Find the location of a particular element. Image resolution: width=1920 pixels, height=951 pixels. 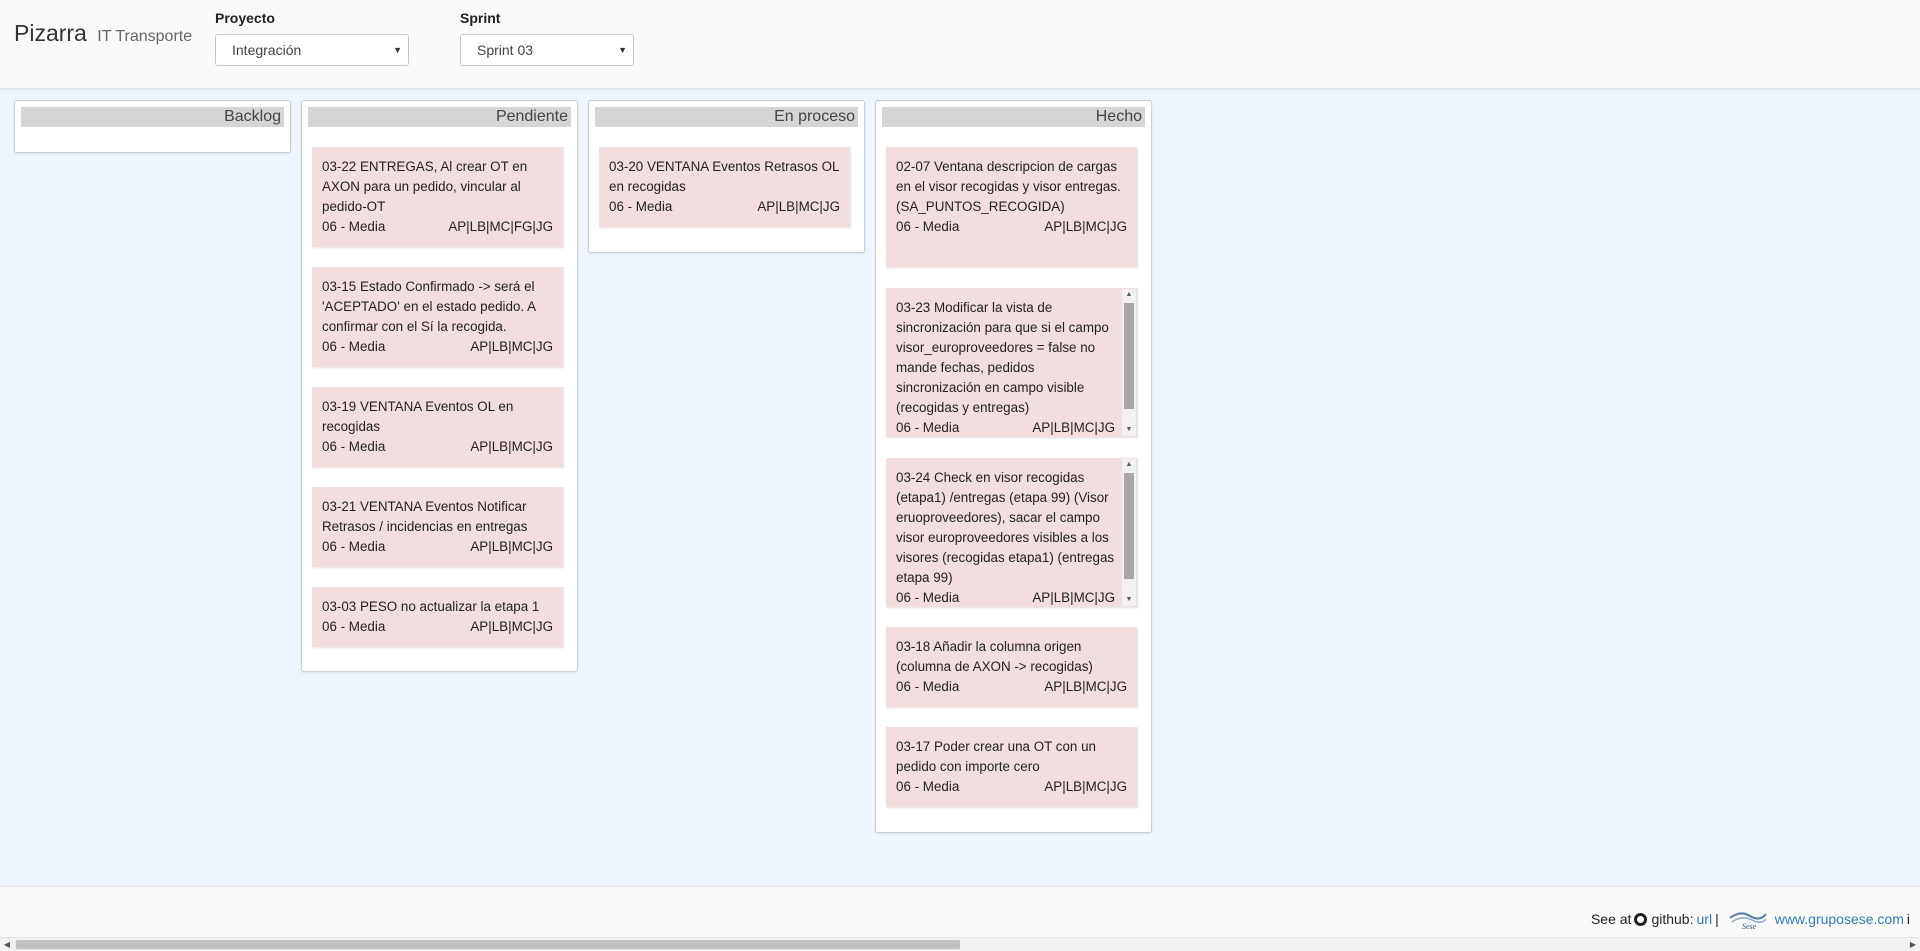

scroll-left-icon: ◀ is located at coordinates (7, 944).